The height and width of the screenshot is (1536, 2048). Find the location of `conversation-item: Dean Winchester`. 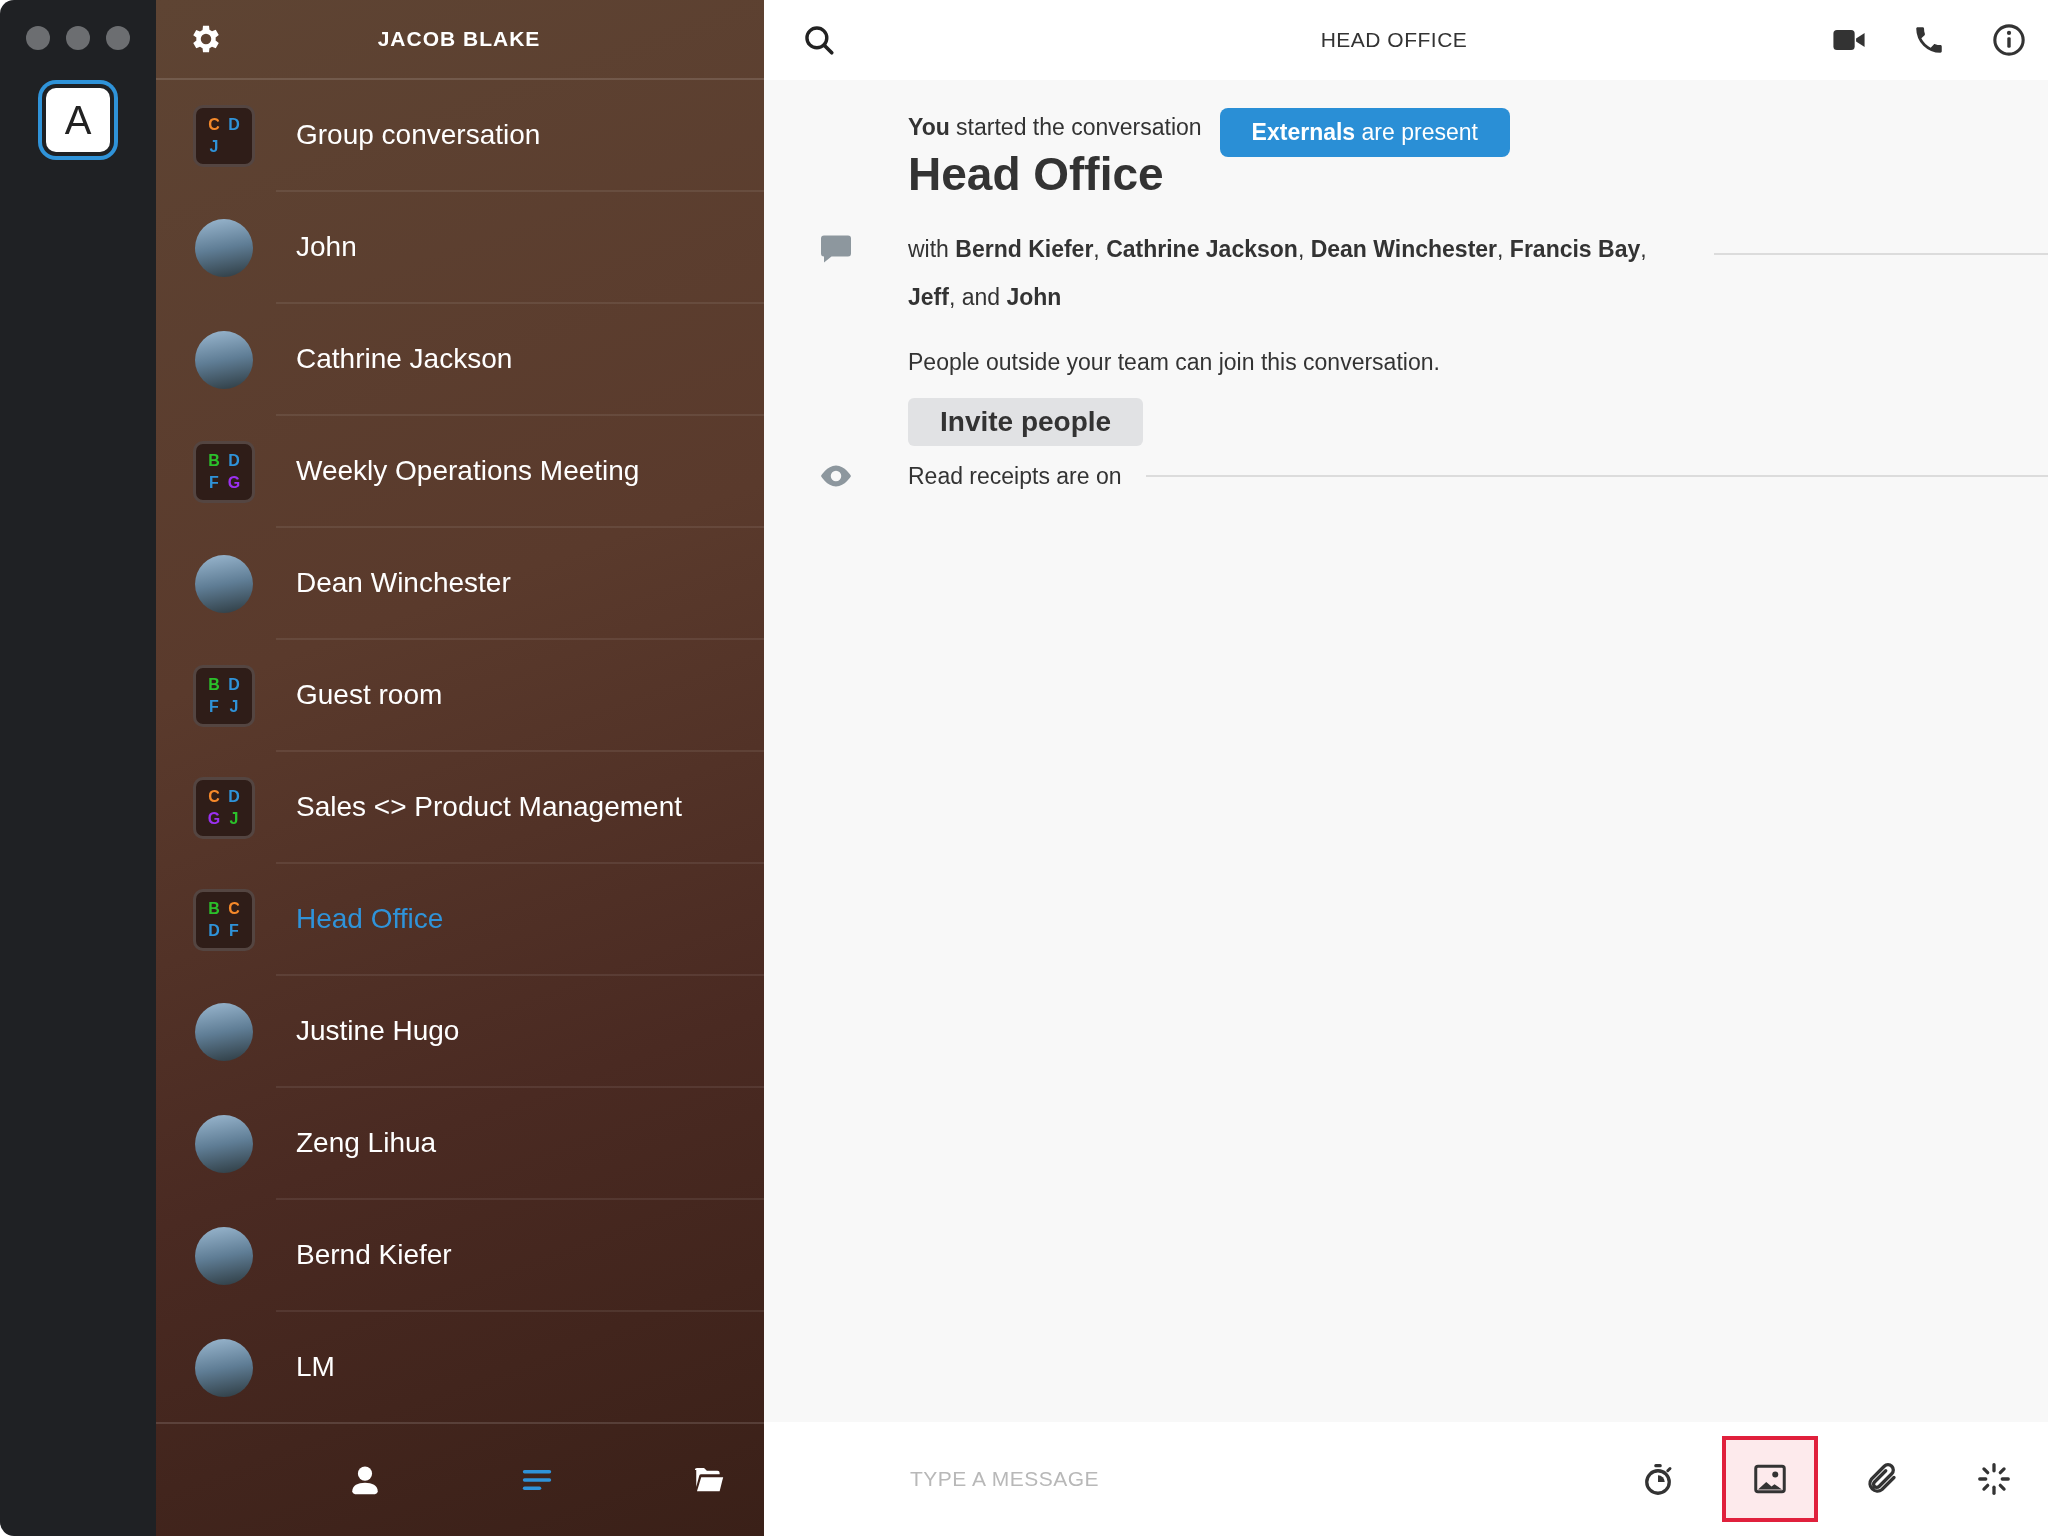

conversation-item: Dean Winchester is located at coordinates (460, 584).